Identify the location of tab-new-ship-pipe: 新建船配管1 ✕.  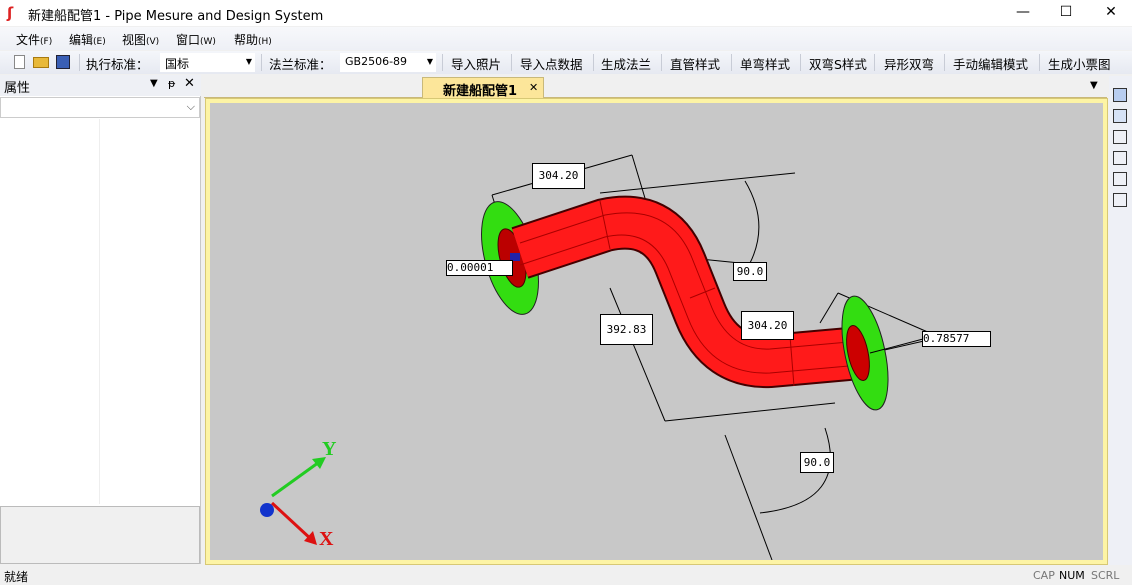
(483, 88).